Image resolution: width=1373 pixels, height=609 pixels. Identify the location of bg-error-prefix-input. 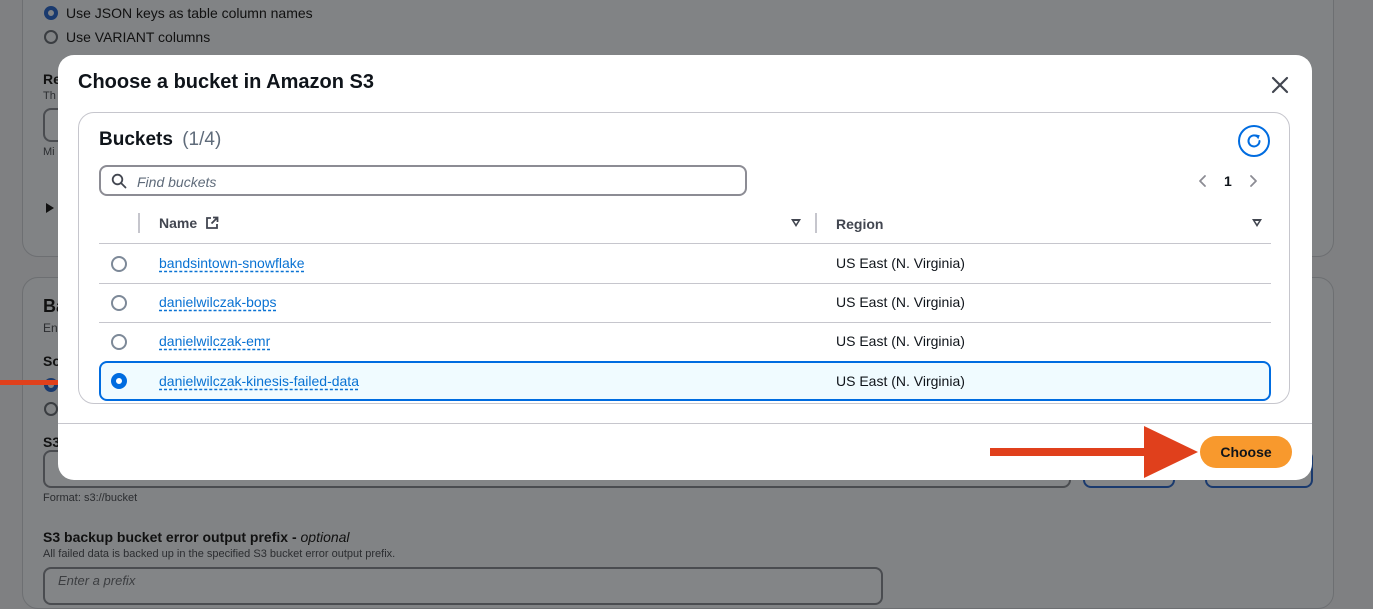
(463, 586).